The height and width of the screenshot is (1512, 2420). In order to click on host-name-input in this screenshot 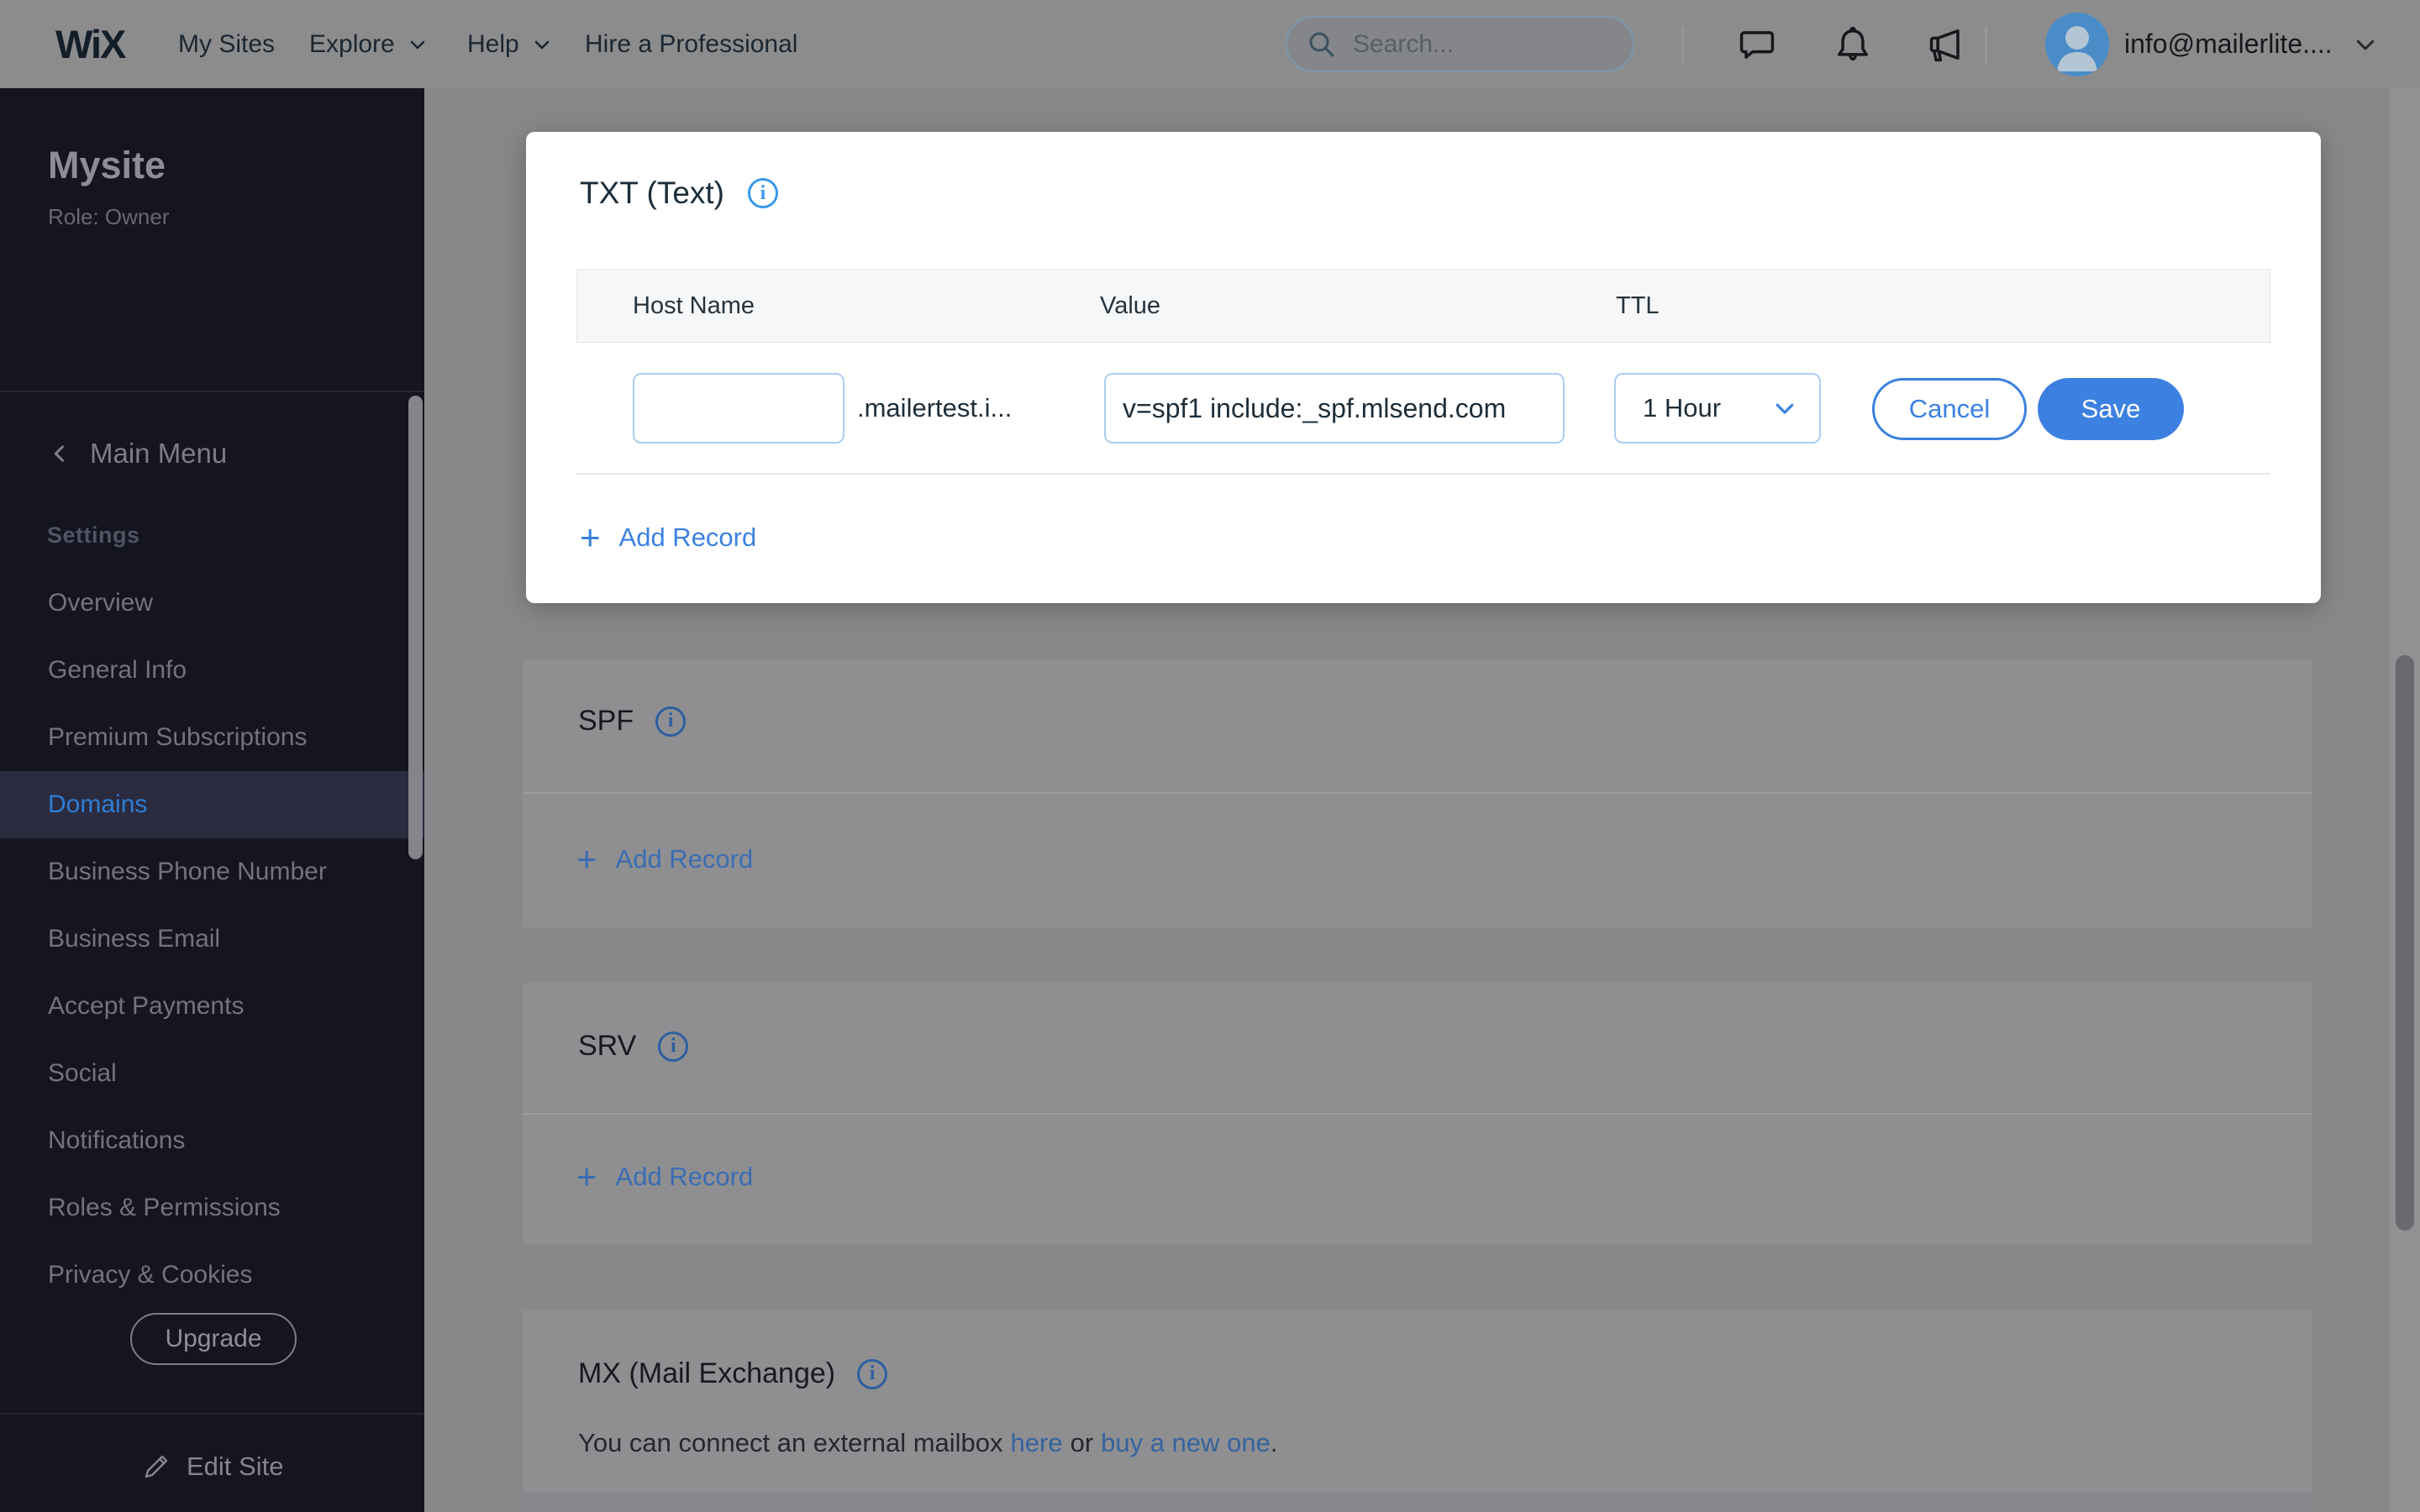, I will do `click(738, 408)`.